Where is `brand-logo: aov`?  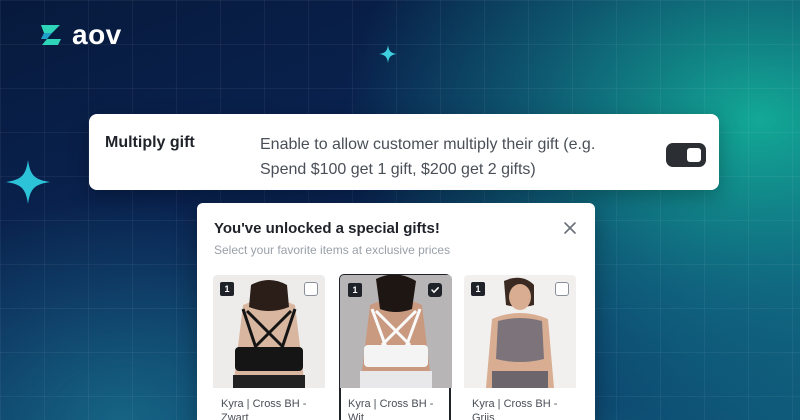
brand-logo: aov is located at coordinates (80, 34).